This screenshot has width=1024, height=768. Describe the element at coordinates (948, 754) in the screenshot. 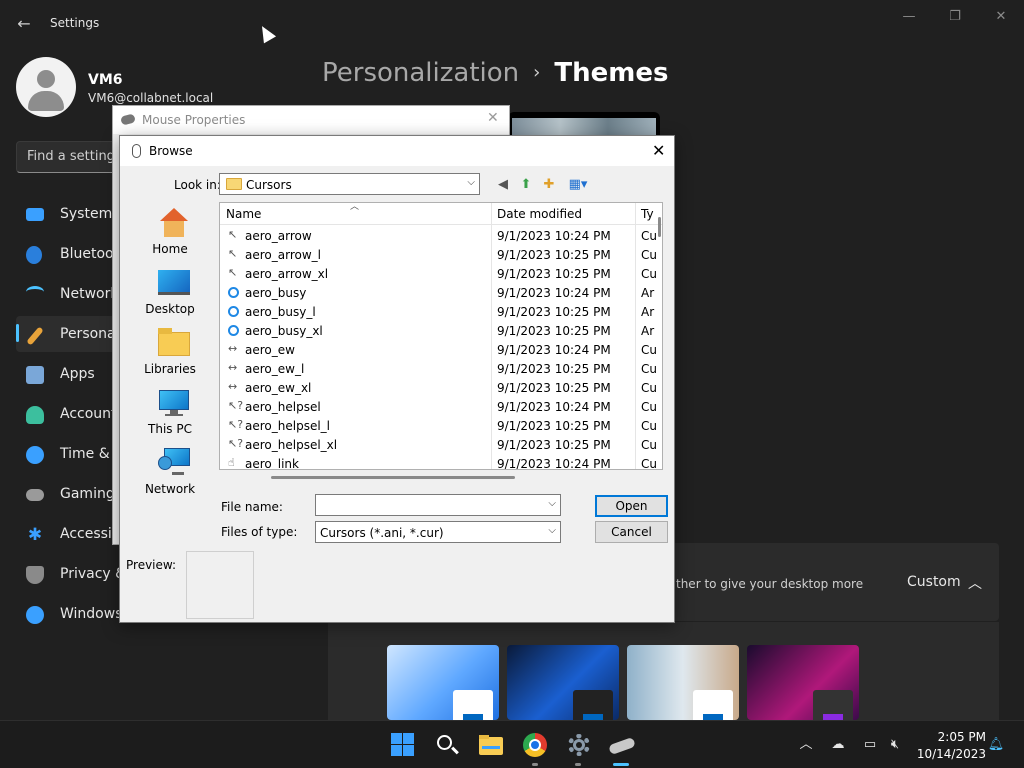

I see `clock-date: 10/14/2023` at that location.